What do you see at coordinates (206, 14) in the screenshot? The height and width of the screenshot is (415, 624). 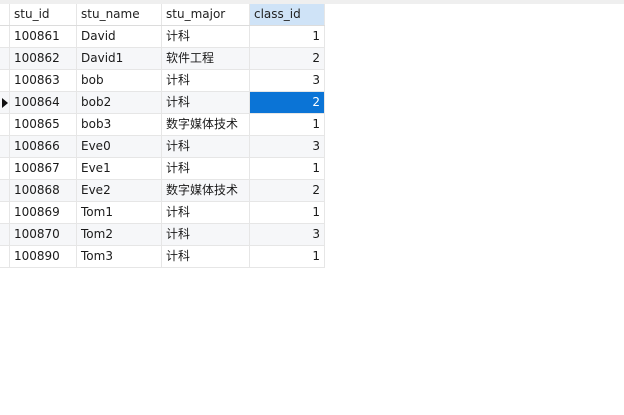 I see `column-header-stu-major: stu_major` at bounding box center [206, 14].